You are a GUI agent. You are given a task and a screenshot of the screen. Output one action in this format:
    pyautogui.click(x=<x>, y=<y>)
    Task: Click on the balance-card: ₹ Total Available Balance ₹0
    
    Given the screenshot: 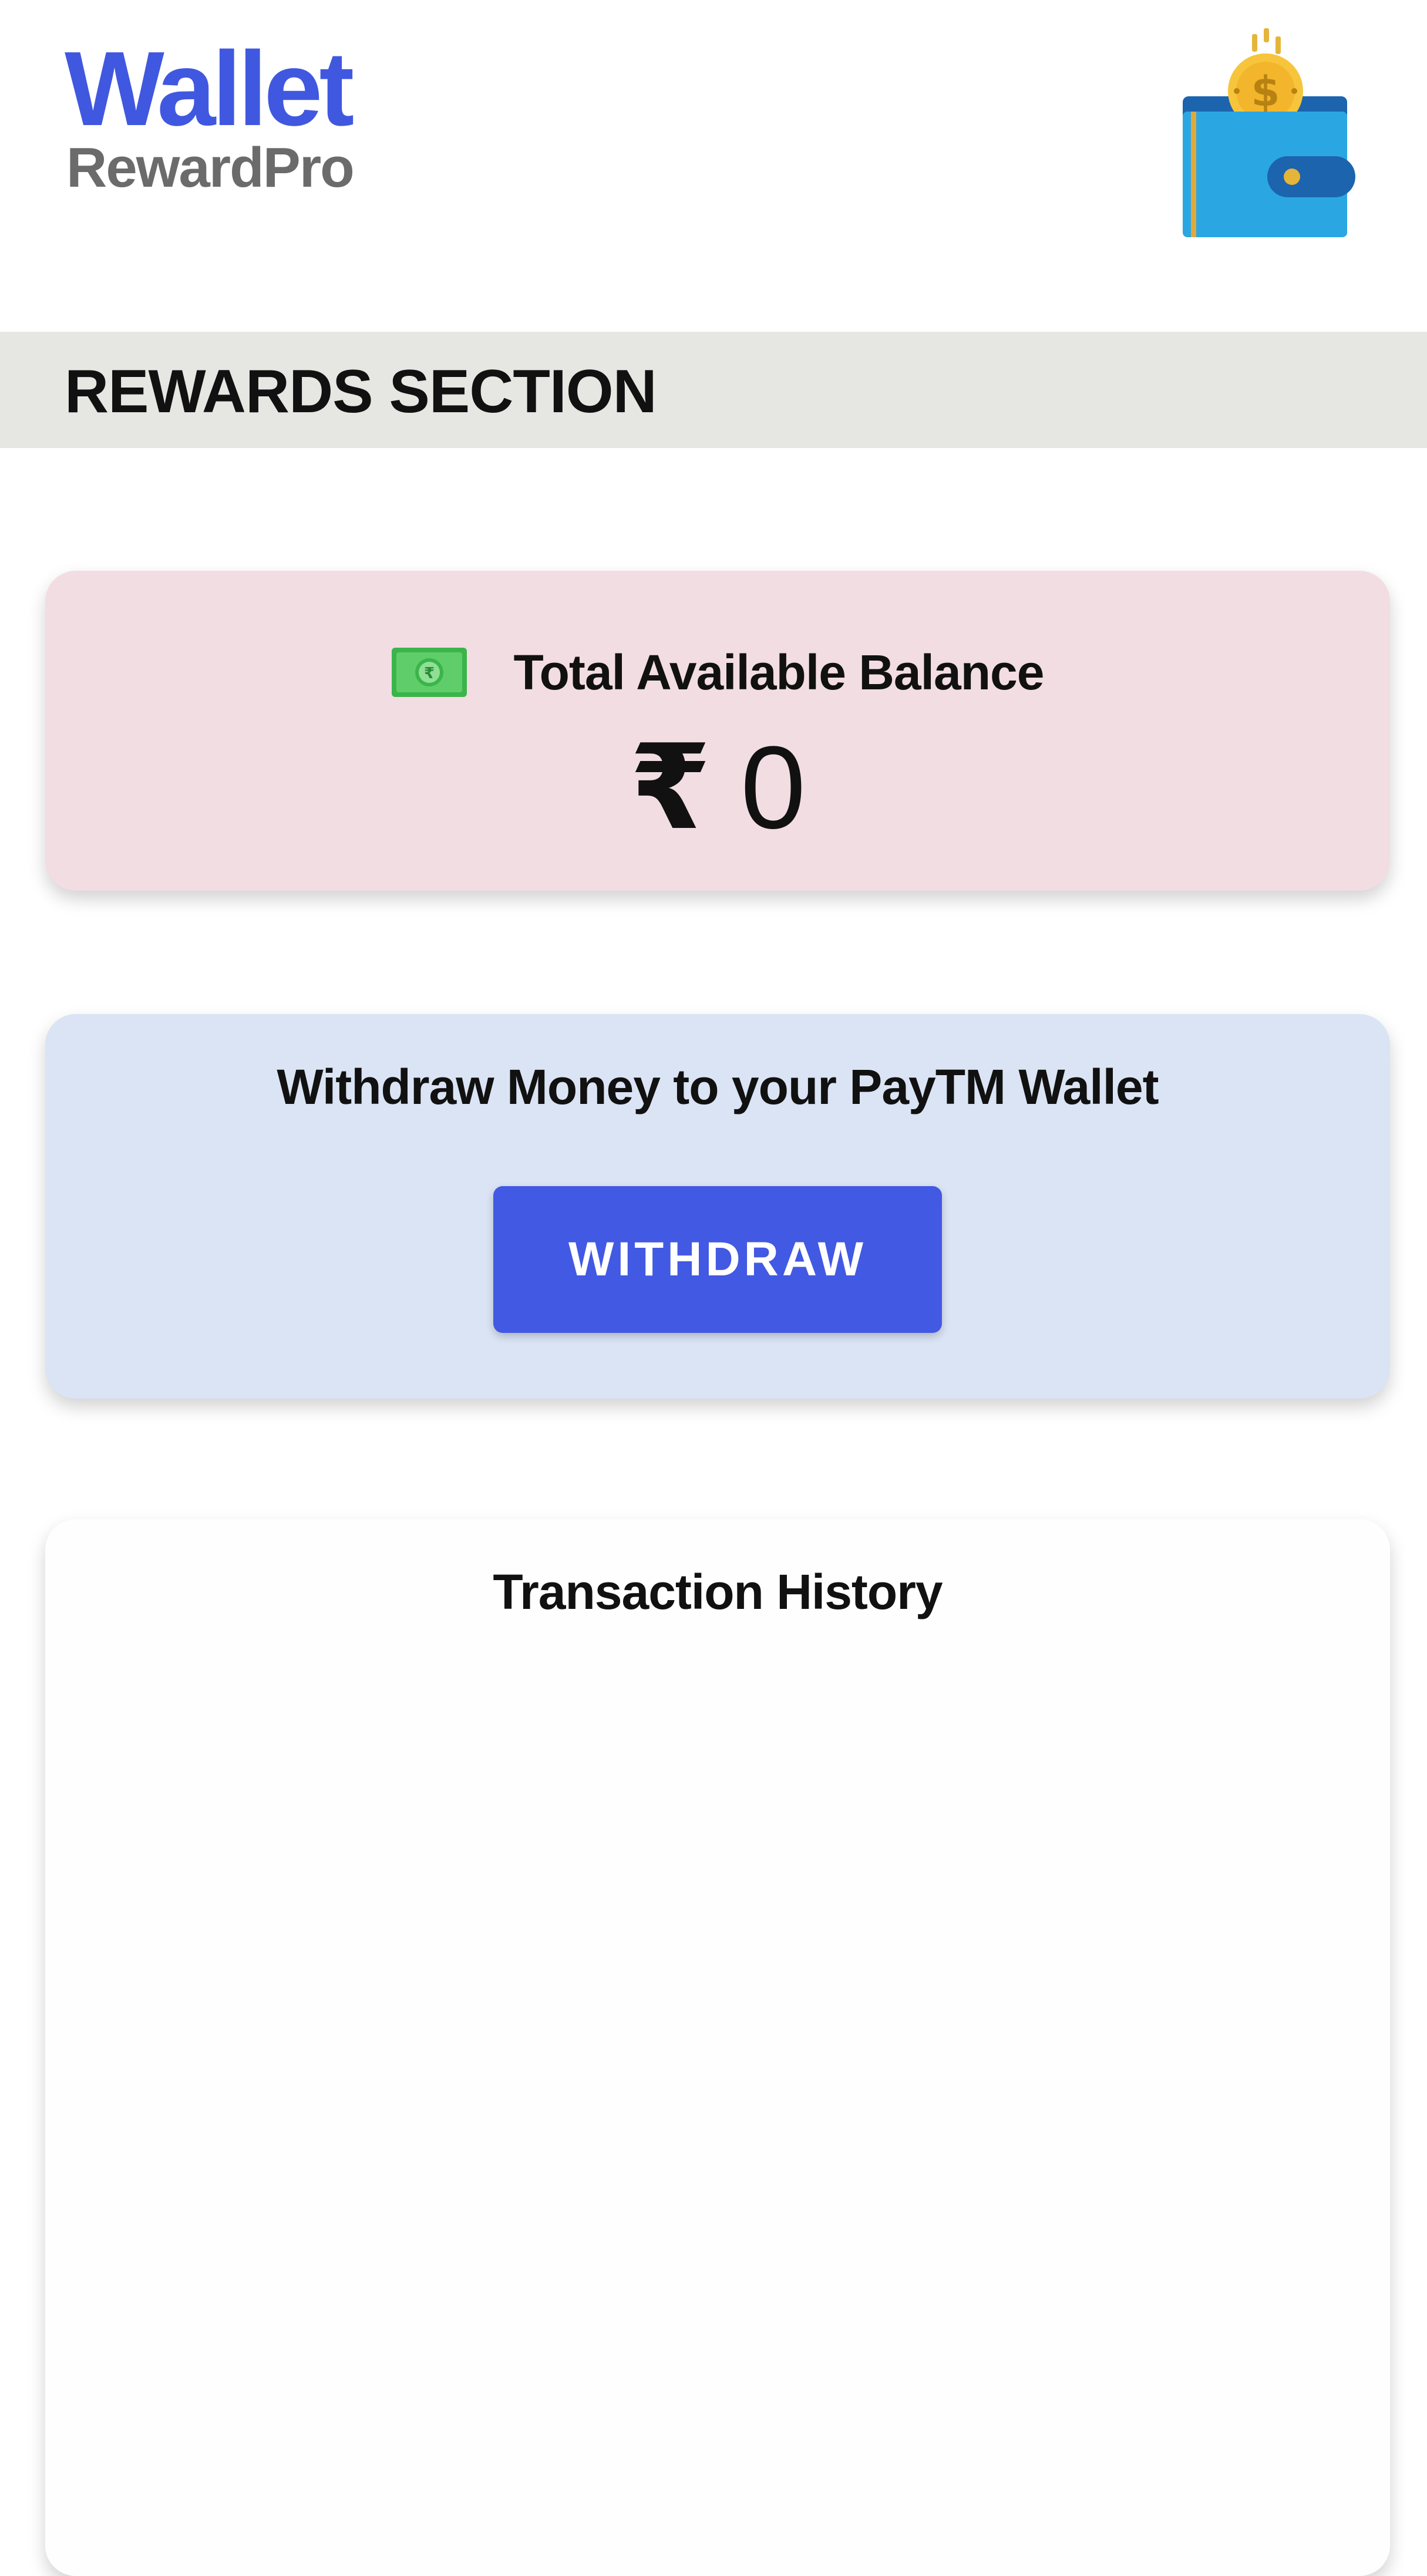 What is the action you would take?
    pyautogui.click(x=717, y=731)
    